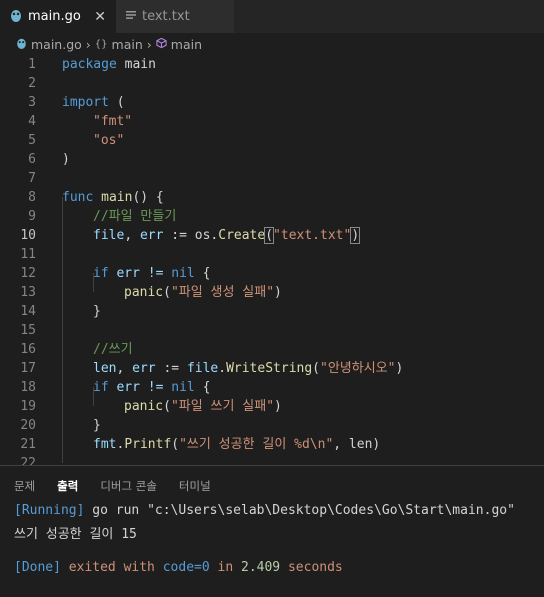 Image resolution: width=544 pixels, height=597 pixels. Describe the element at coordinates (186, 44) in the screenshot. I see `breadcrumb-symbol: main` at that location.